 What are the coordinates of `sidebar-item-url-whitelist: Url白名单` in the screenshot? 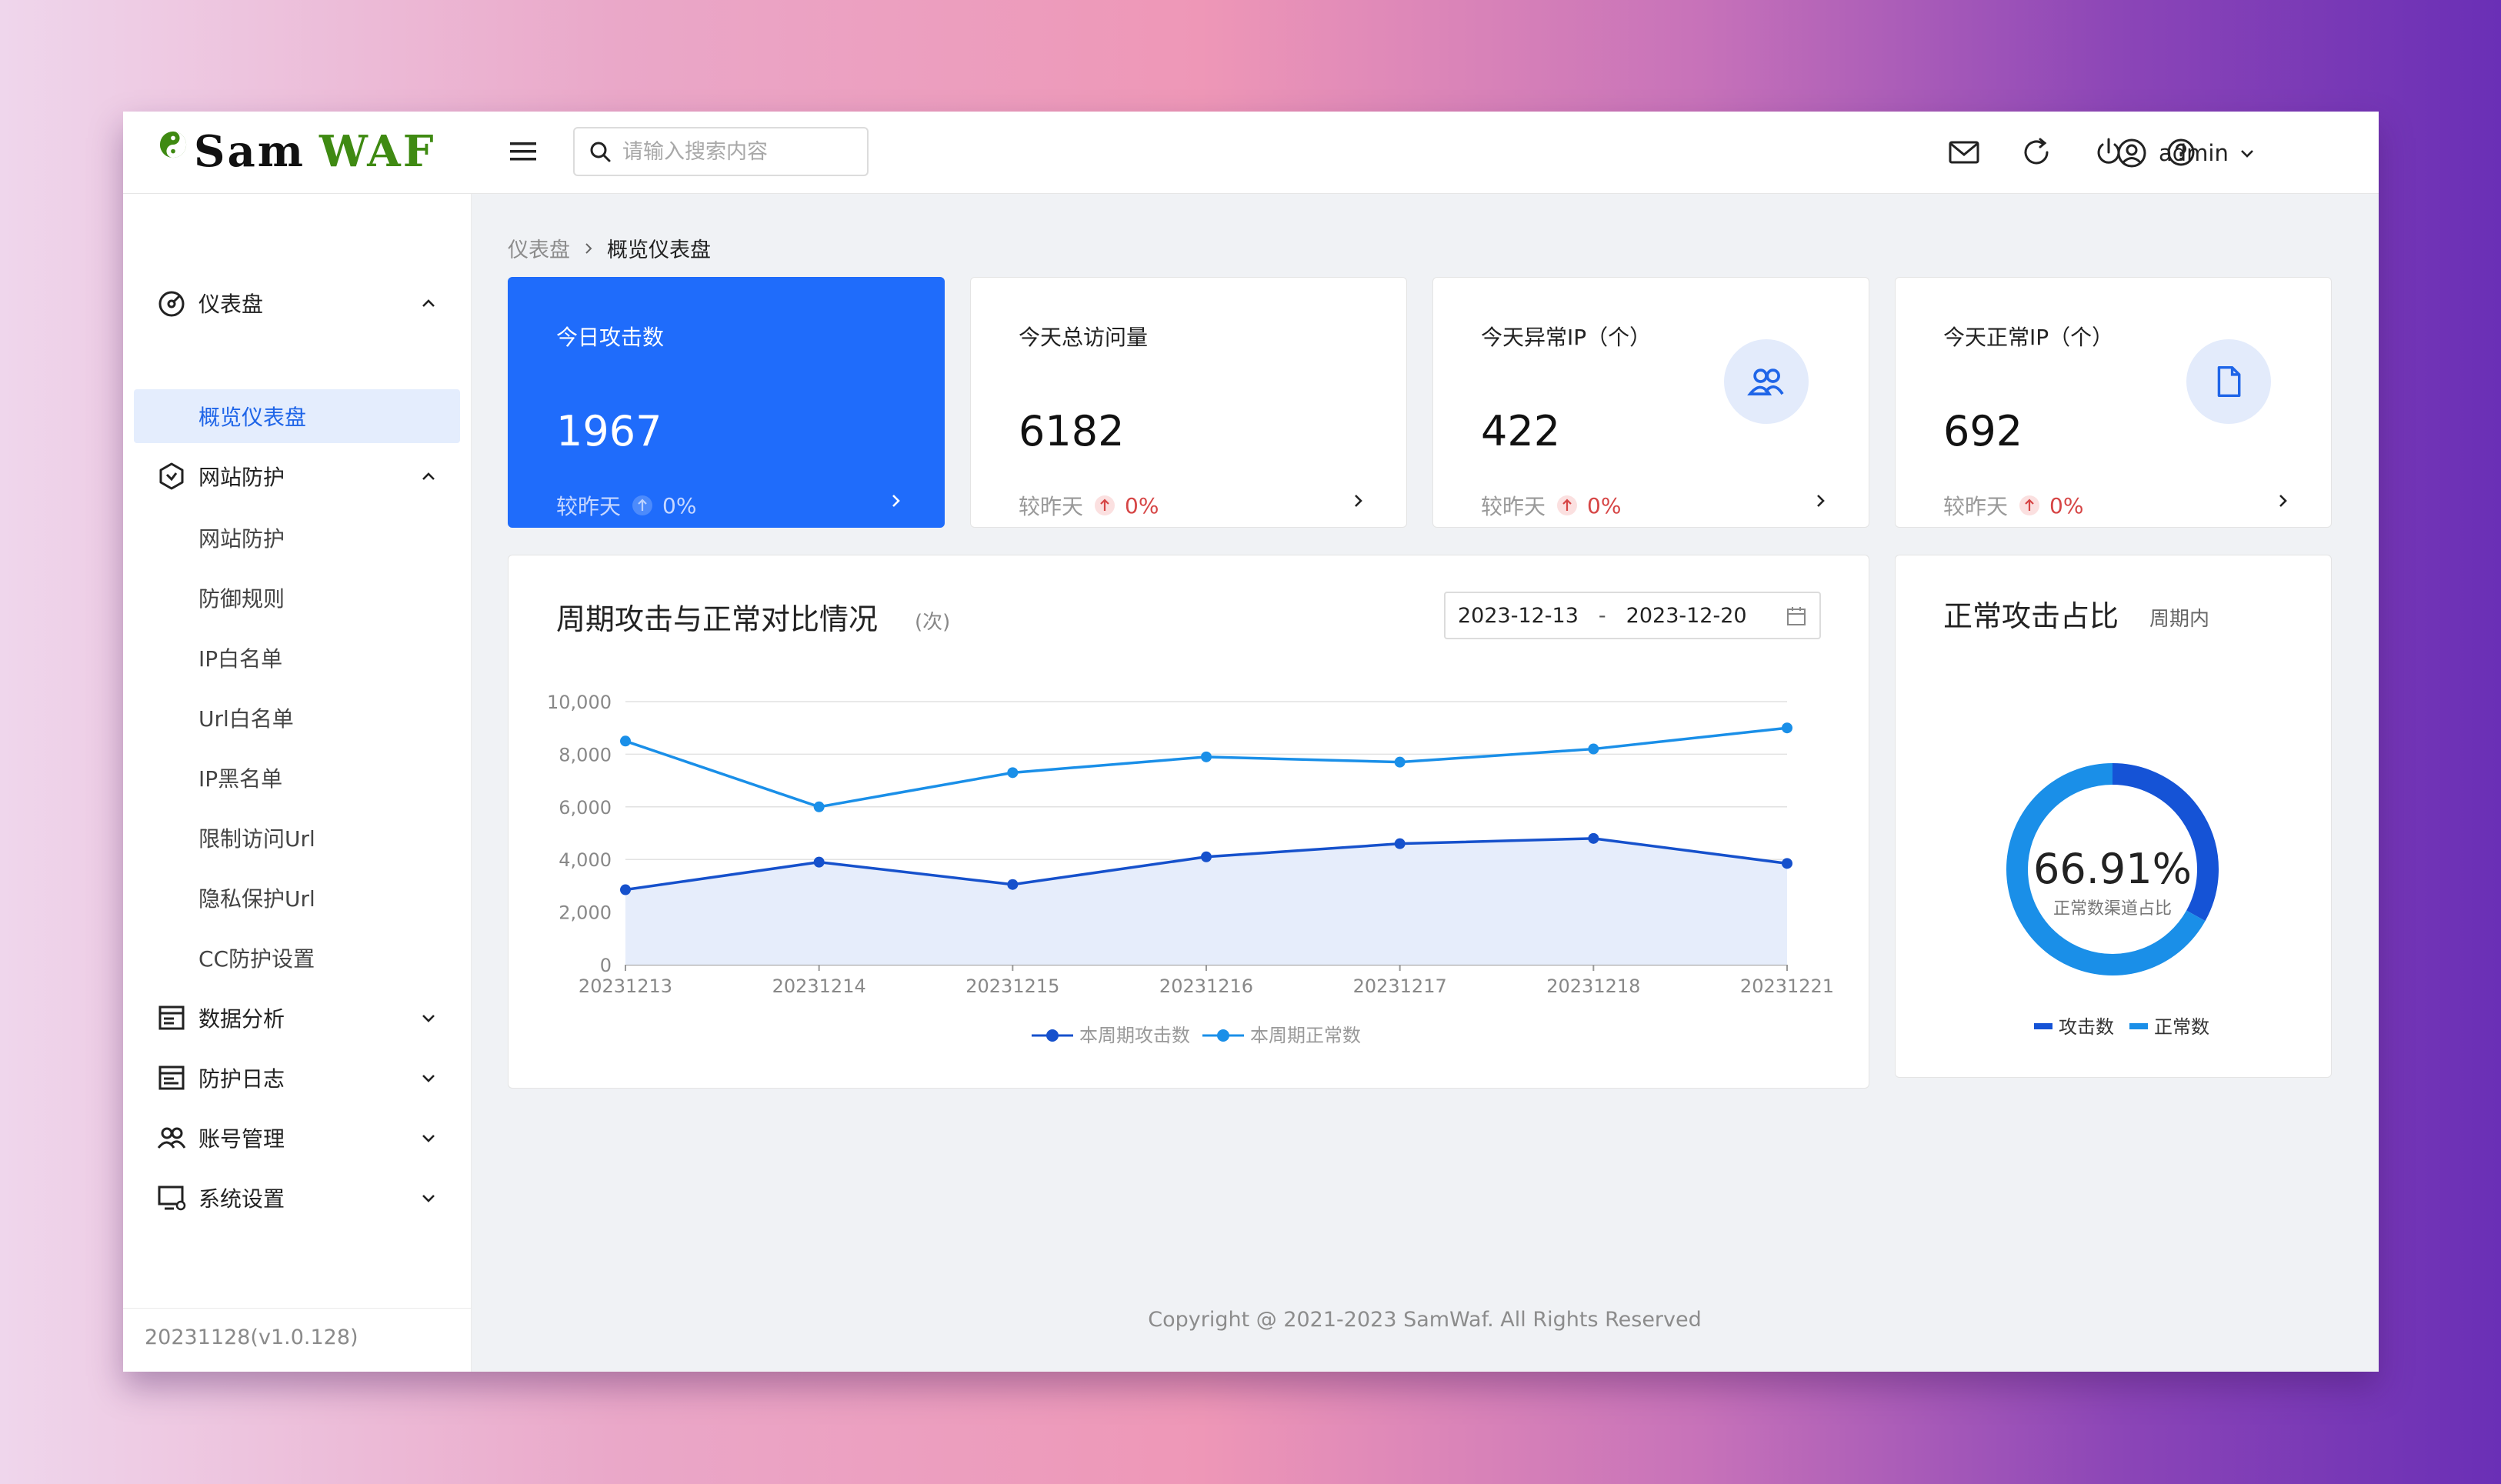 It's located at (297, 718).